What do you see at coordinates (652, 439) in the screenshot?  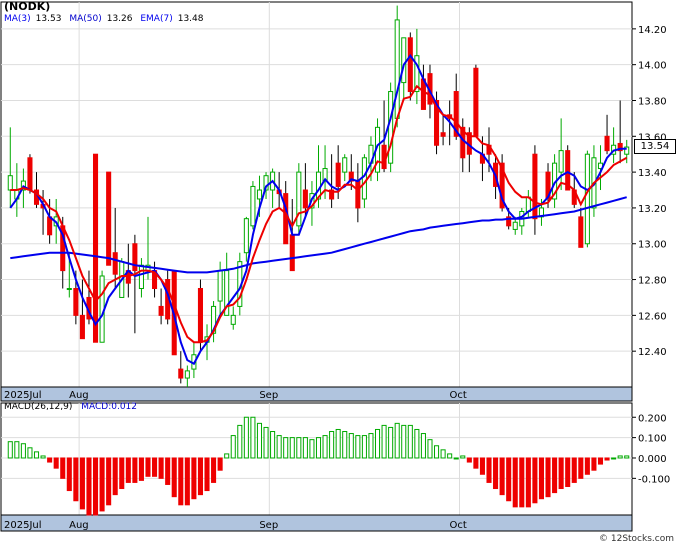 I see `macd-tick-label: 0.100` at bounding box center [652, 439].